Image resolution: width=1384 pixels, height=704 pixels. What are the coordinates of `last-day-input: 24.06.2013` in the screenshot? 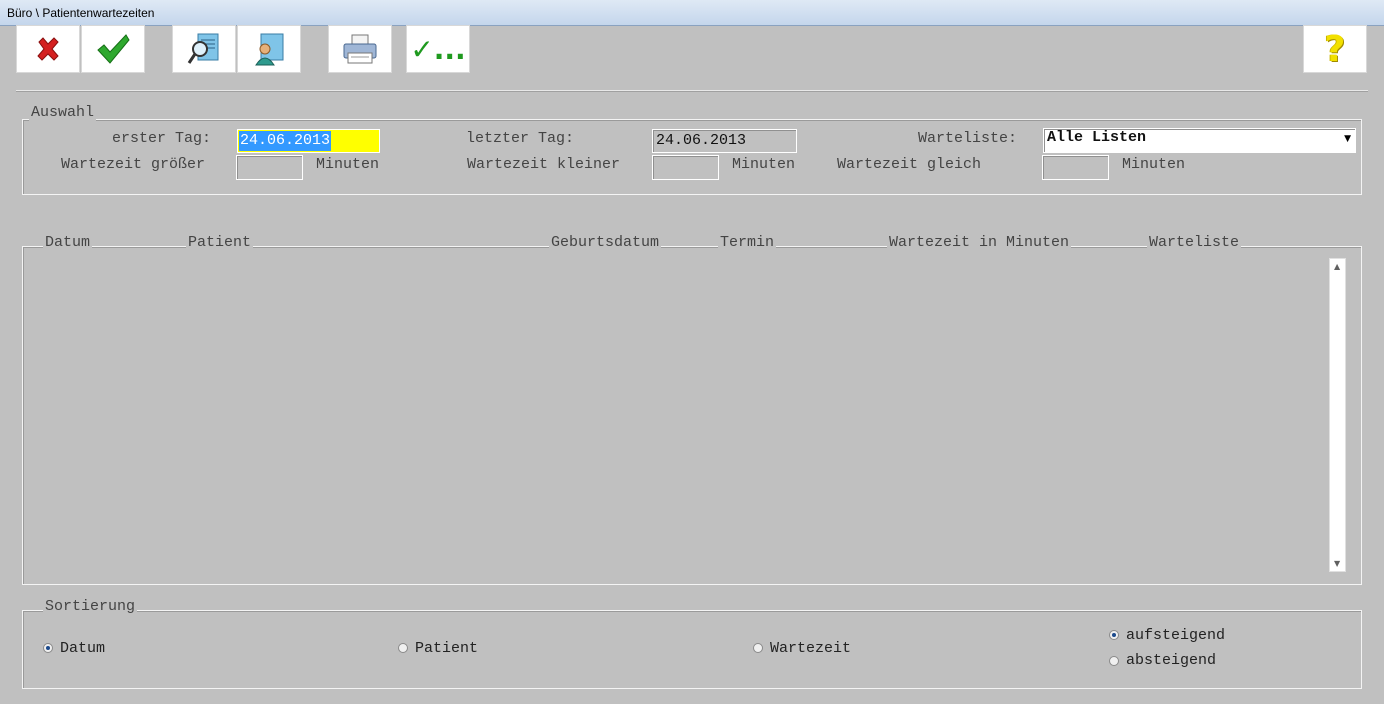 It's located at (724, 141).